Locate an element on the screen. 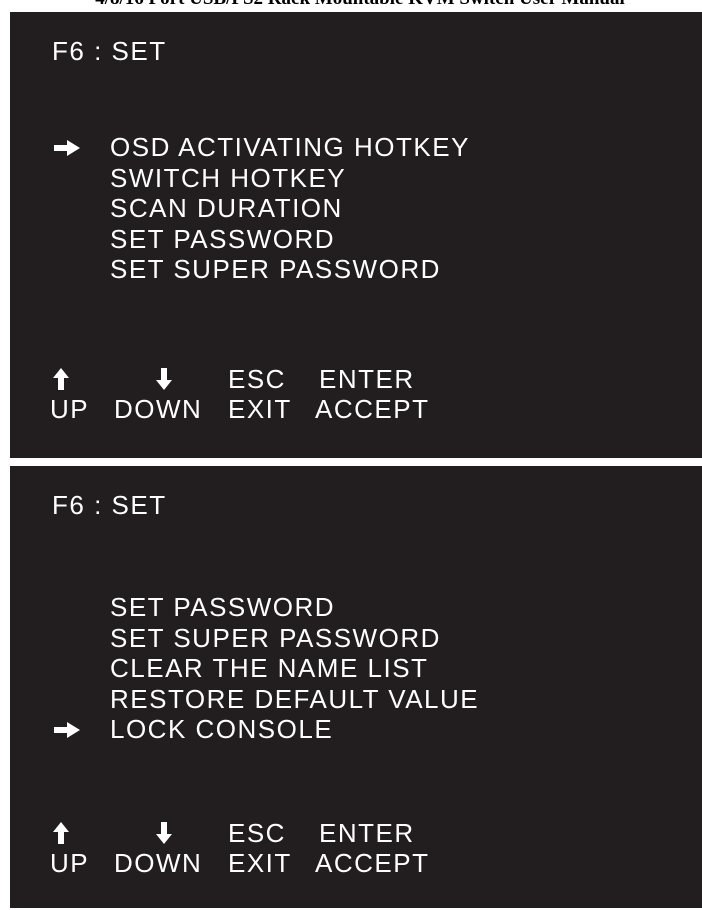  menu-item-label: CLEAR THE NAME LIST is located at coordinates (269, 668).